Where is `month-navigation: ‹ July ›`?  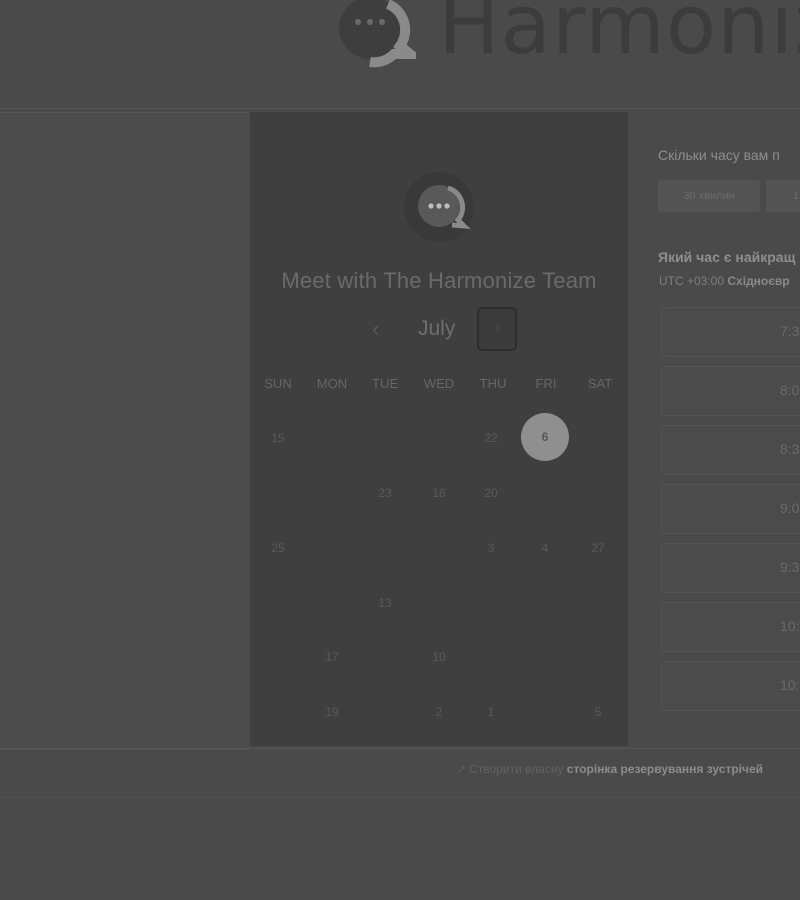 month-navigation: ‹ July › is located at coordinates (439, 329).